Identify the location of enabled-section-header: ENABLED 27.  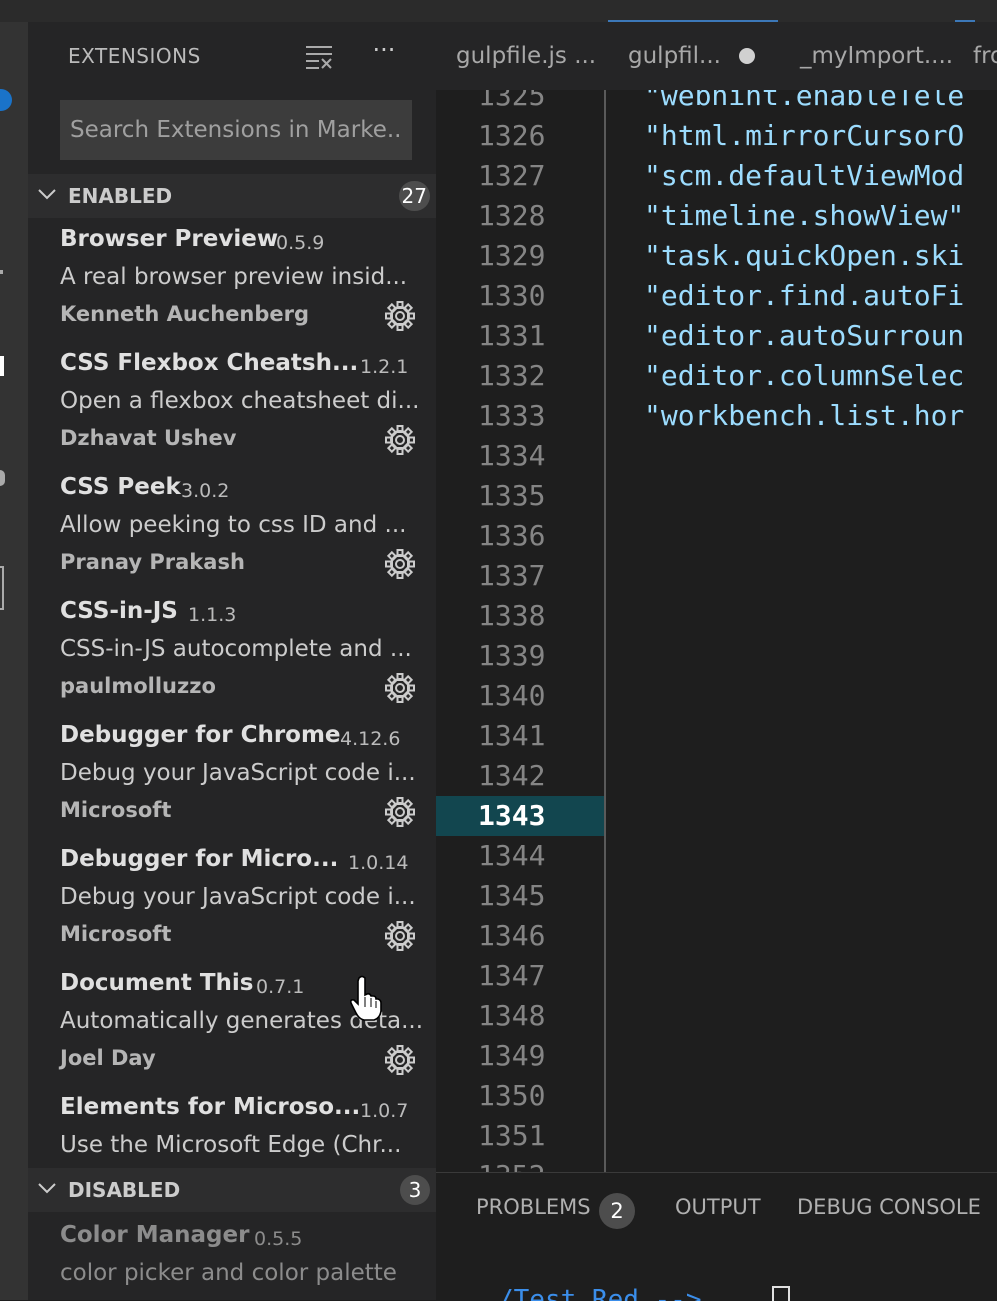
(232, 196).